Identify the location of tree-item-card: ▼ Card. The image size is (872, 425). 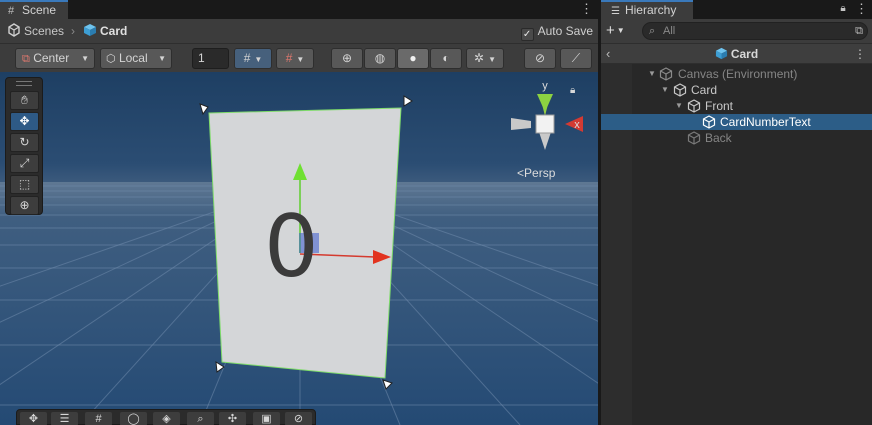
(736, 90).